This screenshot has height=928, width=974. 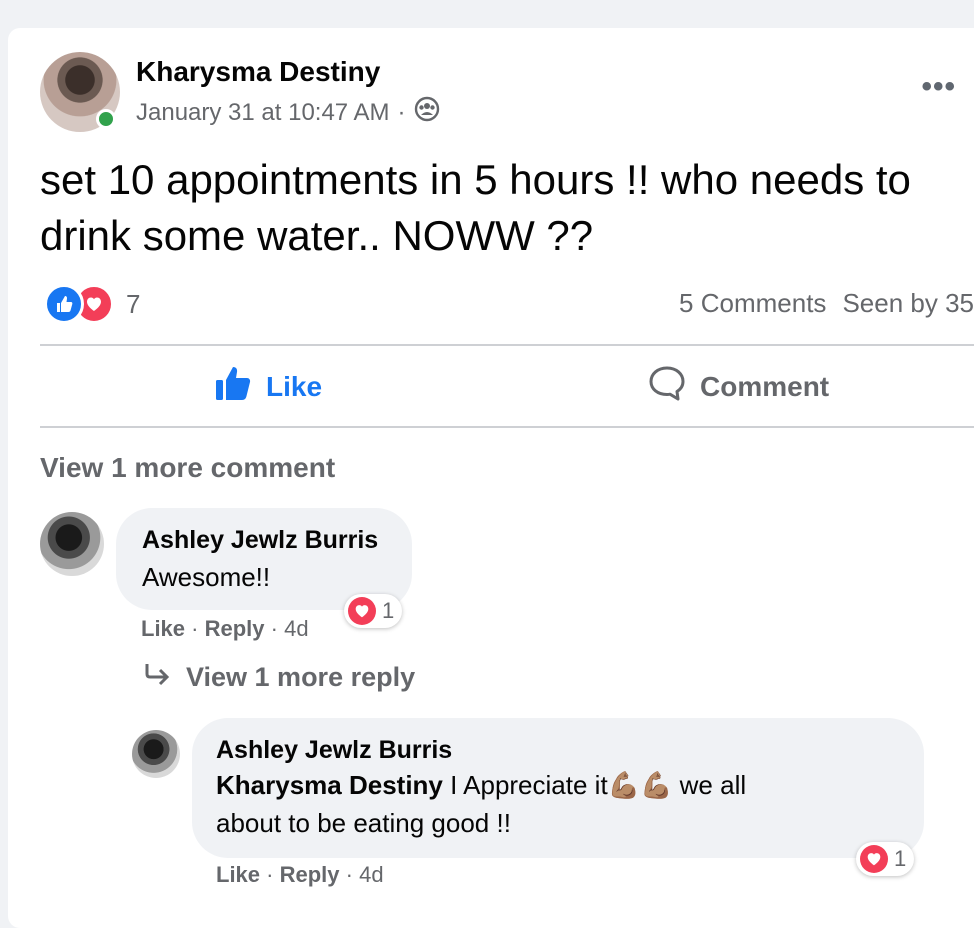 What do you see at coordinates (72, 544) in the screenshot?
I see `commenter-avatar` at bounding box center [72, 544].